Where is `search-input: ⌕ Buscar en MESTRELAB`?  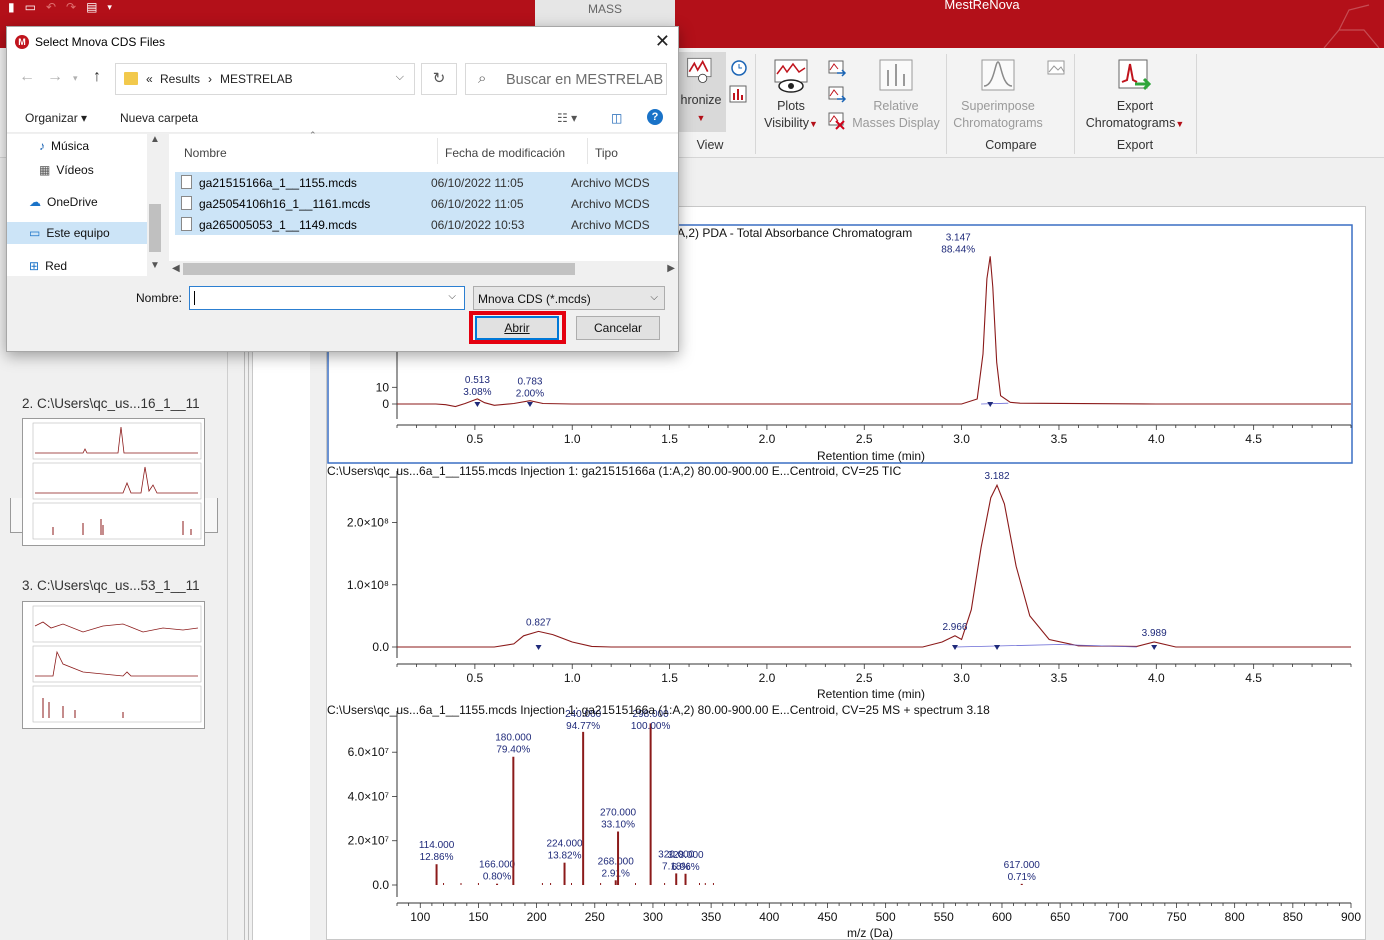 search-input: ⌕ Buscar en MESTRELAB is located at coordinates (566, 79).